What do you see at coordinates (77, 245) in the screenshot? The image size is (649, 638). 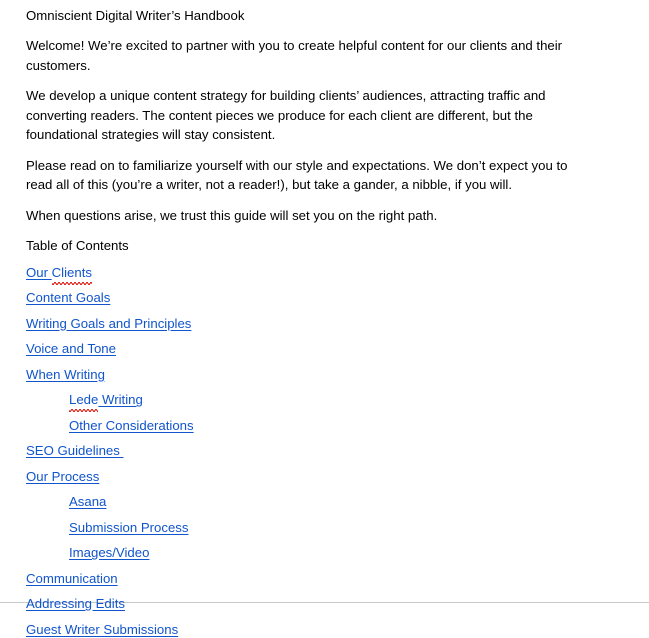 I see `table-of-contents-heading: Table of Contents` at bounding box center [77, 245].